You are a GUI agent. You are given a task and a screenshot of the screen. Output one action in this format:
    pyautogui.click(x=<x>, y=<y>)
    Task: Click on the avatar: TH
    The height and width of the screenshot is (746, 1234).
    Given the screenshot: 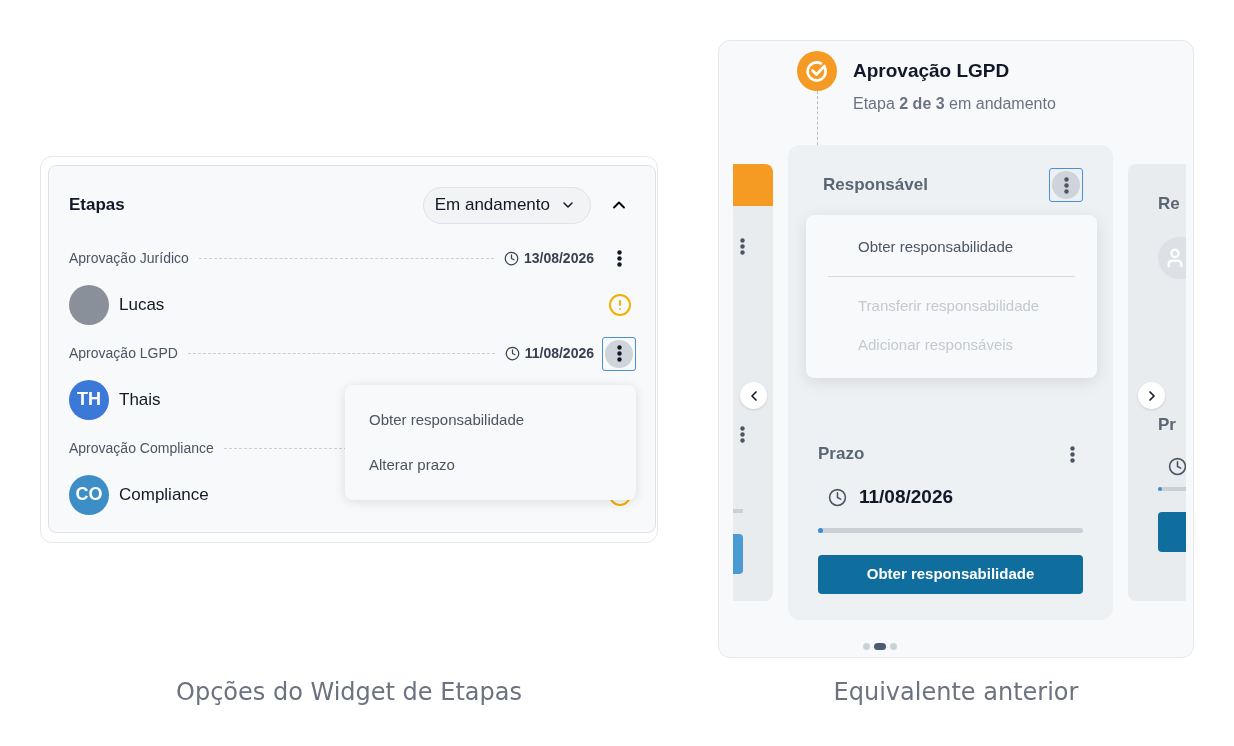 What is the action you would take?
    pyautogui.click(x=89, y=399)
    